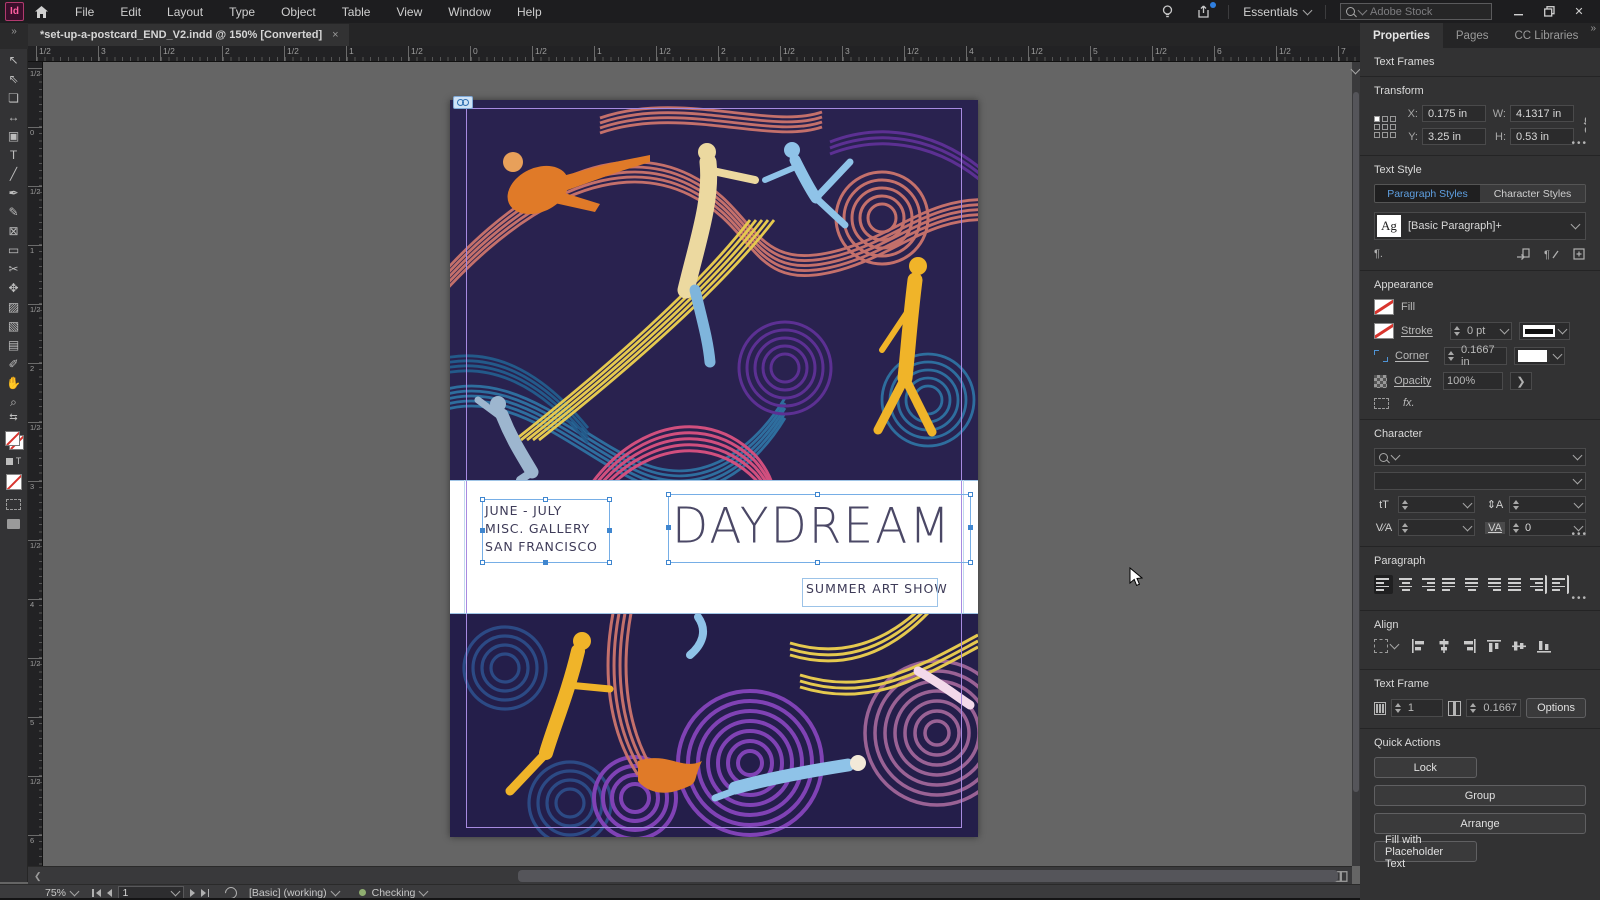 Image resolution: width=1600 pixels, height=900 pixels. Describe the element at coordinates (714, 290) in the screenshot. I see `artwork-top` at that location.